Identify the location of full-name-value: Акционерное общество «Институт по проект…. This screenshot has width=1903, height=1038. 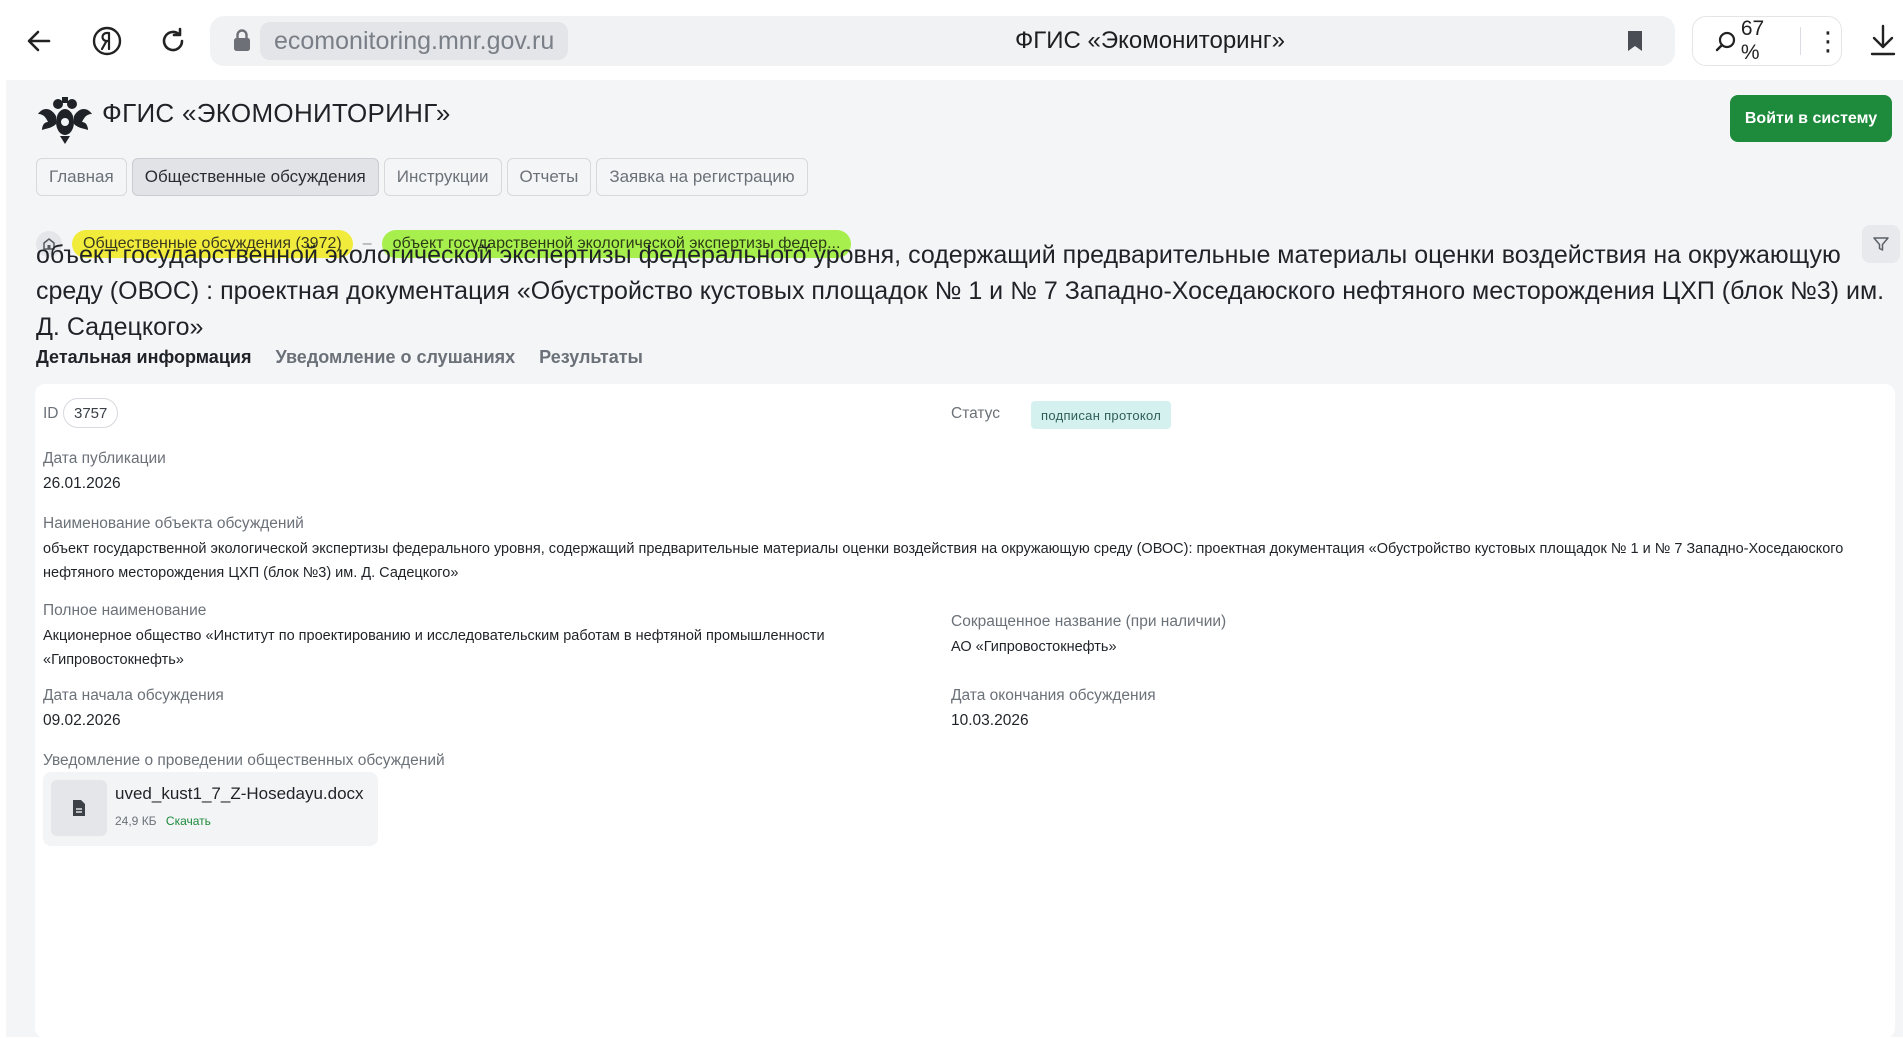
(434, 648).